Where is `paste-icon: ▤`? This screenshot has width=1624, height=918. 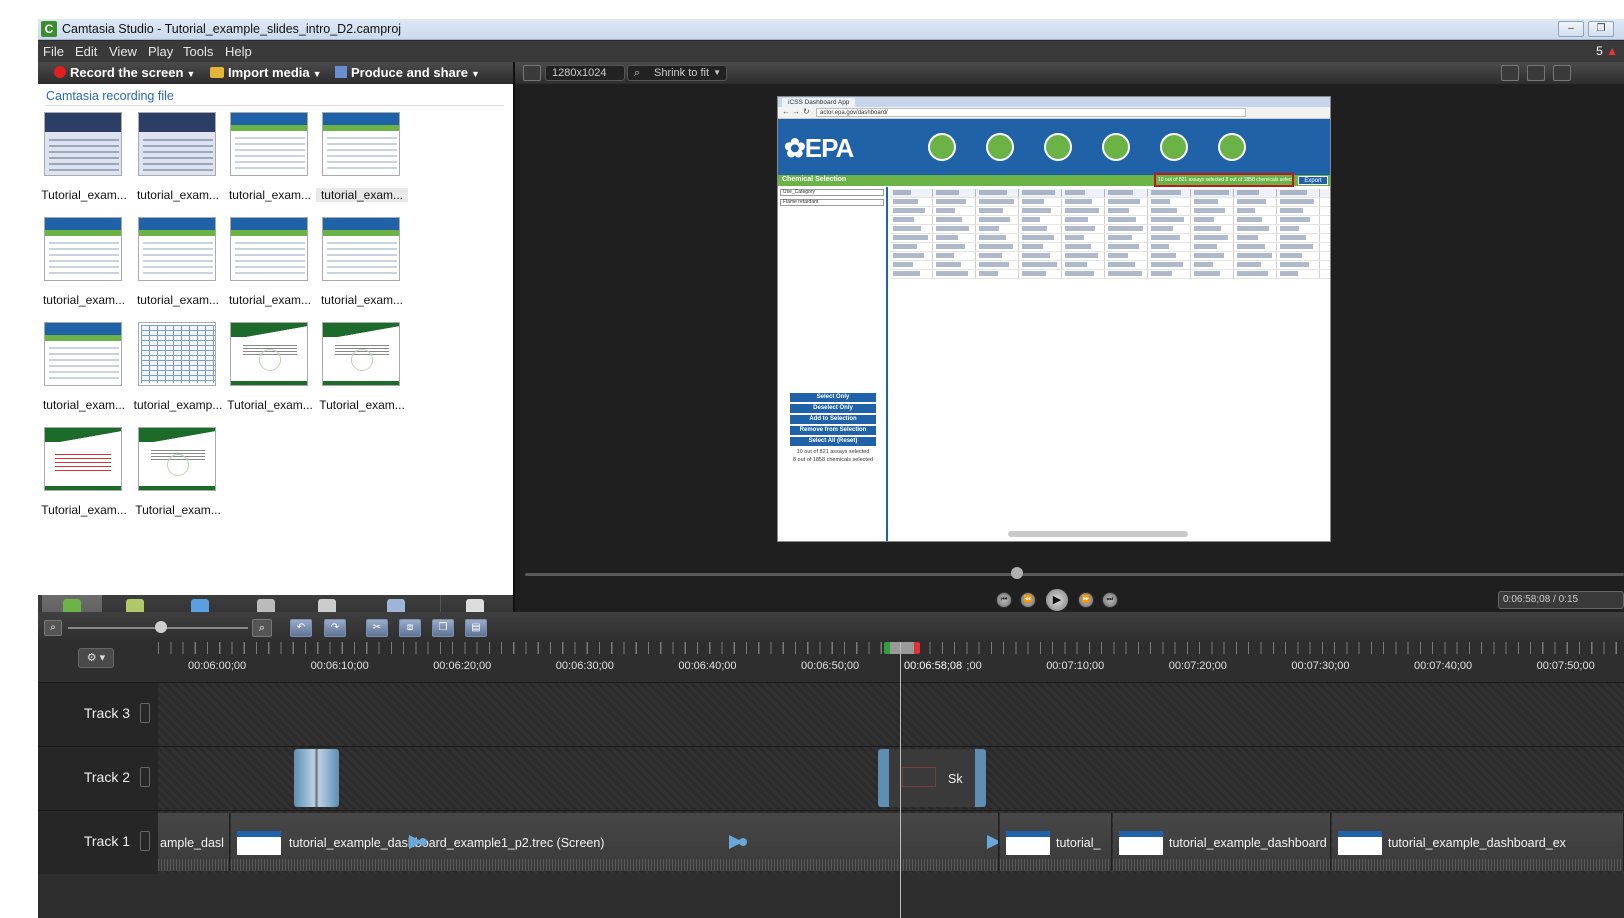 paste-icon: ▤ is located at coordinates (476, 628).